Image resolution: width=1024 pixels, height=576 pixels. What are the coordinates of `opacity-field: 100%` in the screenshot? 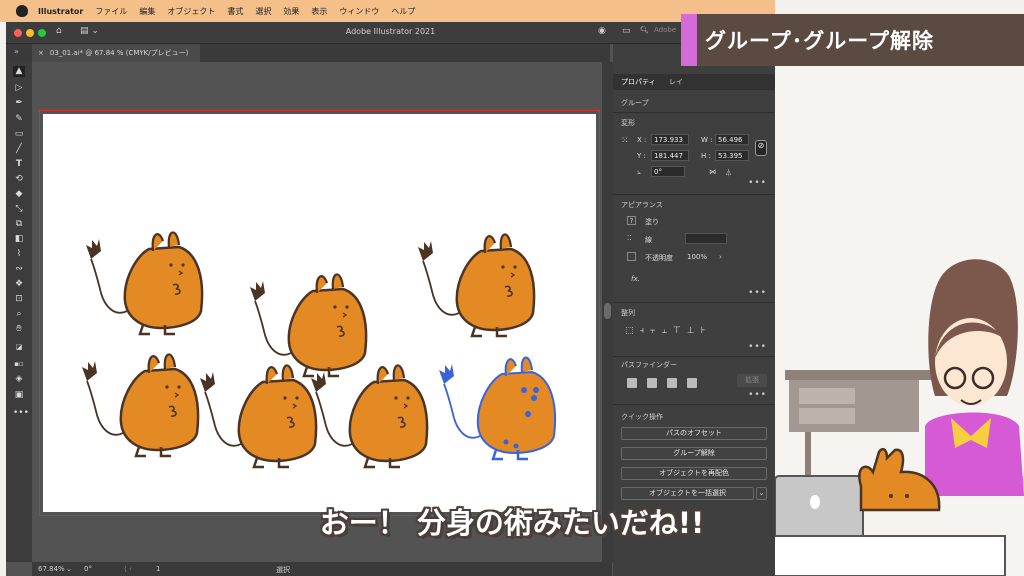 It's located at (697, 257).